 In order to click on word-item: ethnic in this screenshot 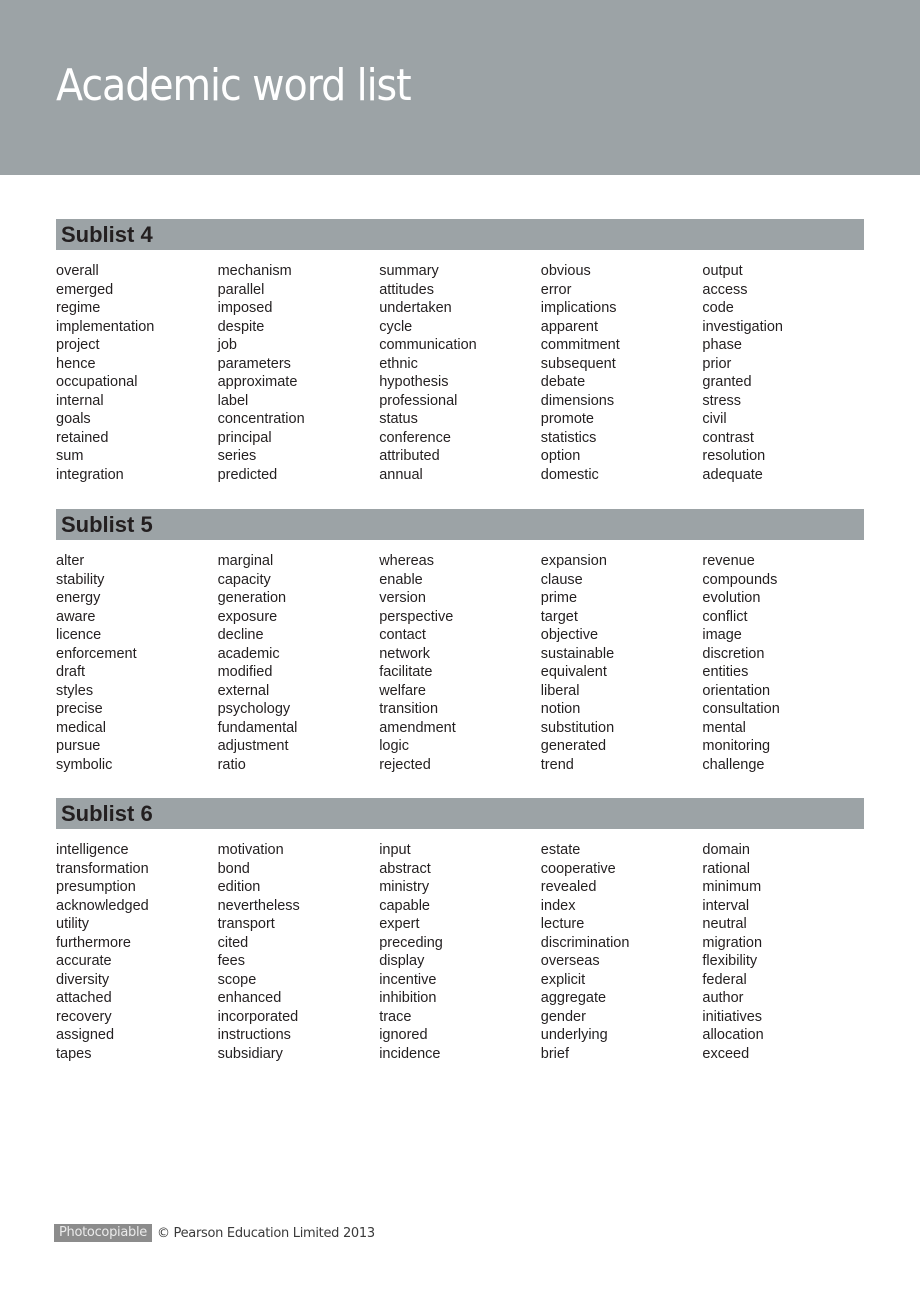, I will do `click(398, 363)`.